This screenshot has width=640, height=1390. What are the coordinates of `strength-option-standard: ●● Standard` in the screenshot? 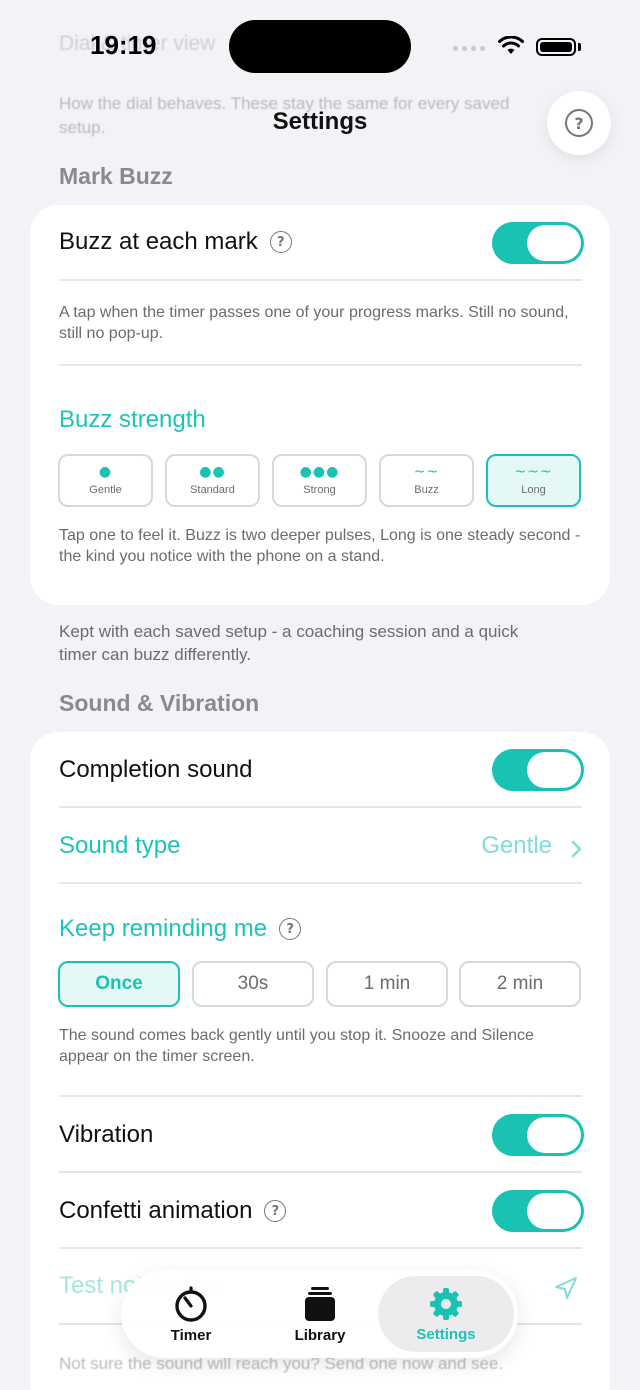 It's located at (212, 480).